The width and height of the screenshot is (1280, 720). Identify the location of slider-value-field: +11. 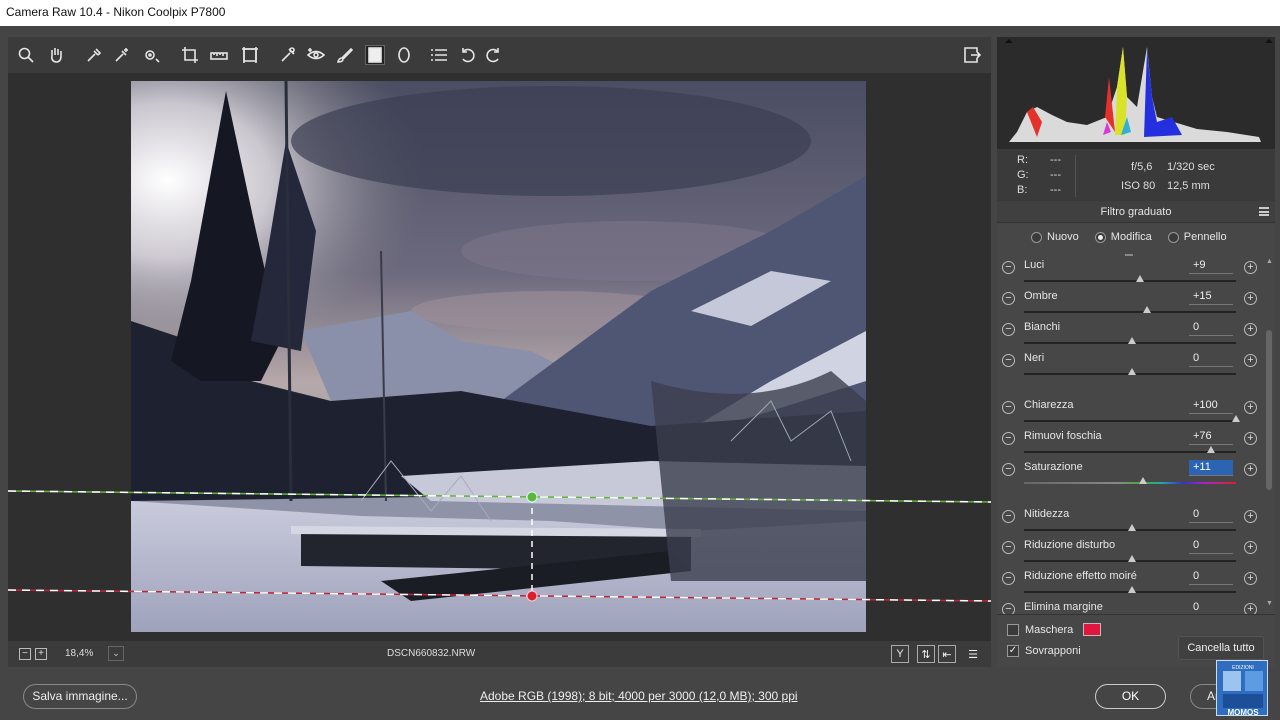
(1211, 468).